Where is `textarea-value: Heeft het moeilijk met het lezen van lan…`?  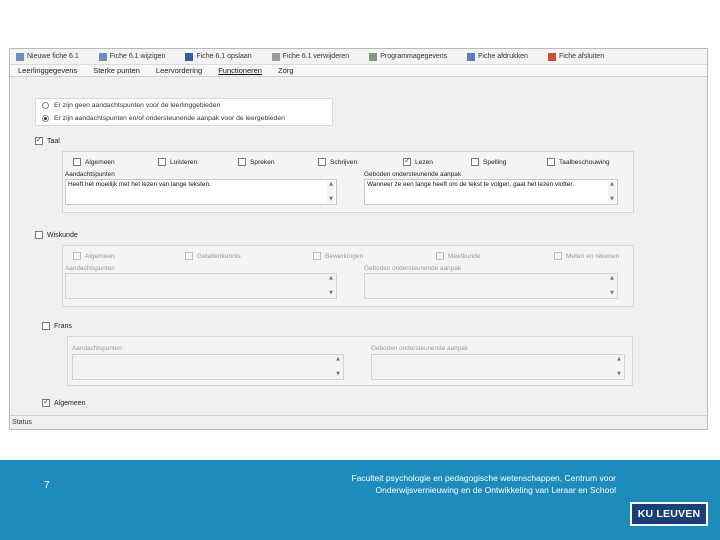 textarea-value: Heeft het moeilijk met het lezen van lan… is located at coordinates (139, 184).